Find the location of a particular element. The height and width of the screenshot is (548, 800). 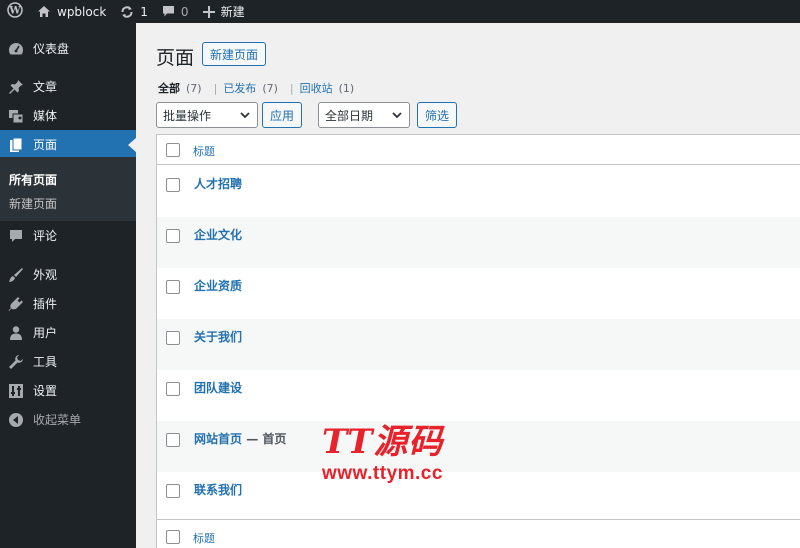

sidebar-item-label: 收起菜单 is located at coordinates (57, 420).